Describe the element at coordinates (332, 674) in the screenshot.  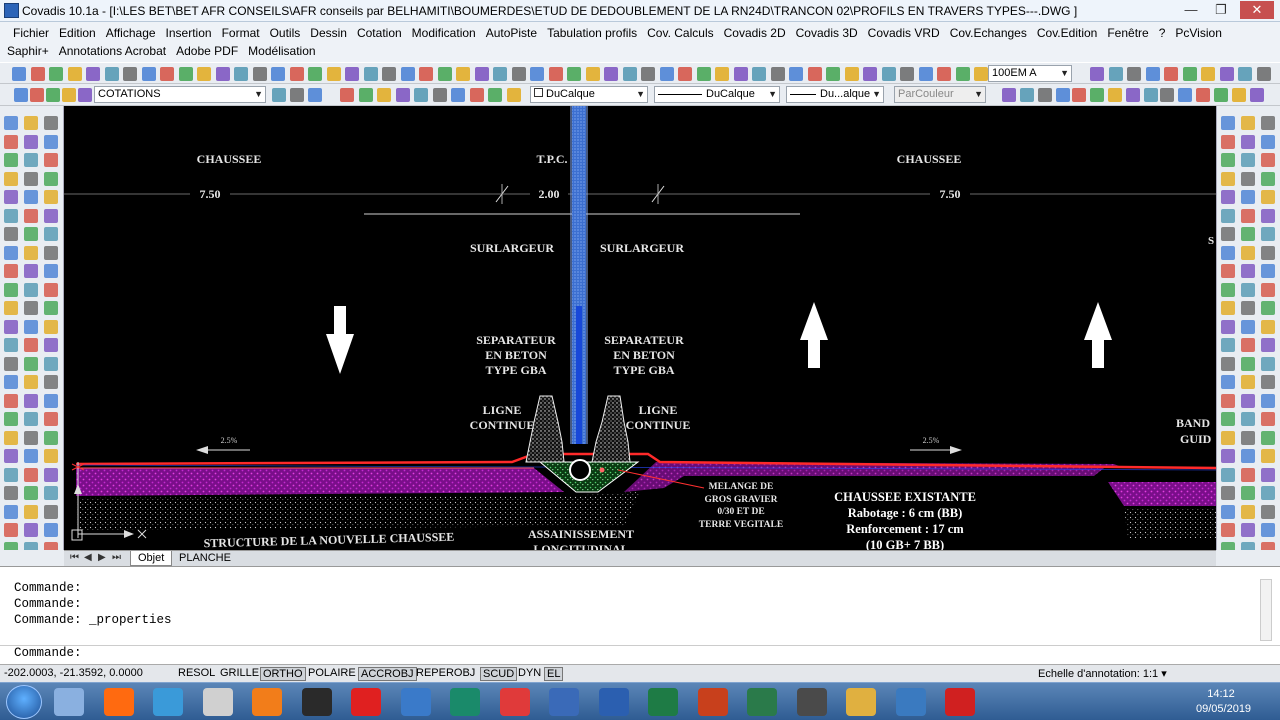
I see `status-polaire-button: POLAIRE` at that location.